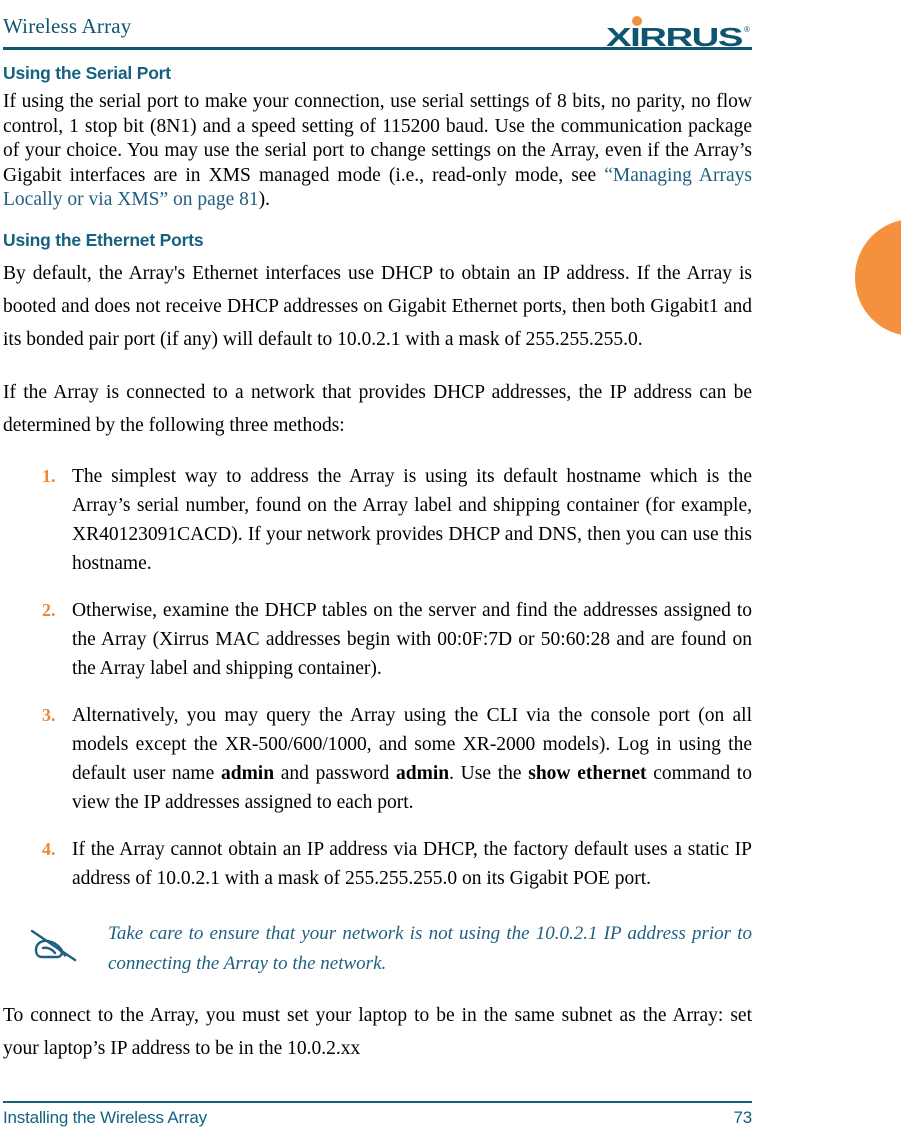  What do you see at coordinates (49, 609) in the screenshot?
I see `step-number: 2.` at bounding box center [49, 609].